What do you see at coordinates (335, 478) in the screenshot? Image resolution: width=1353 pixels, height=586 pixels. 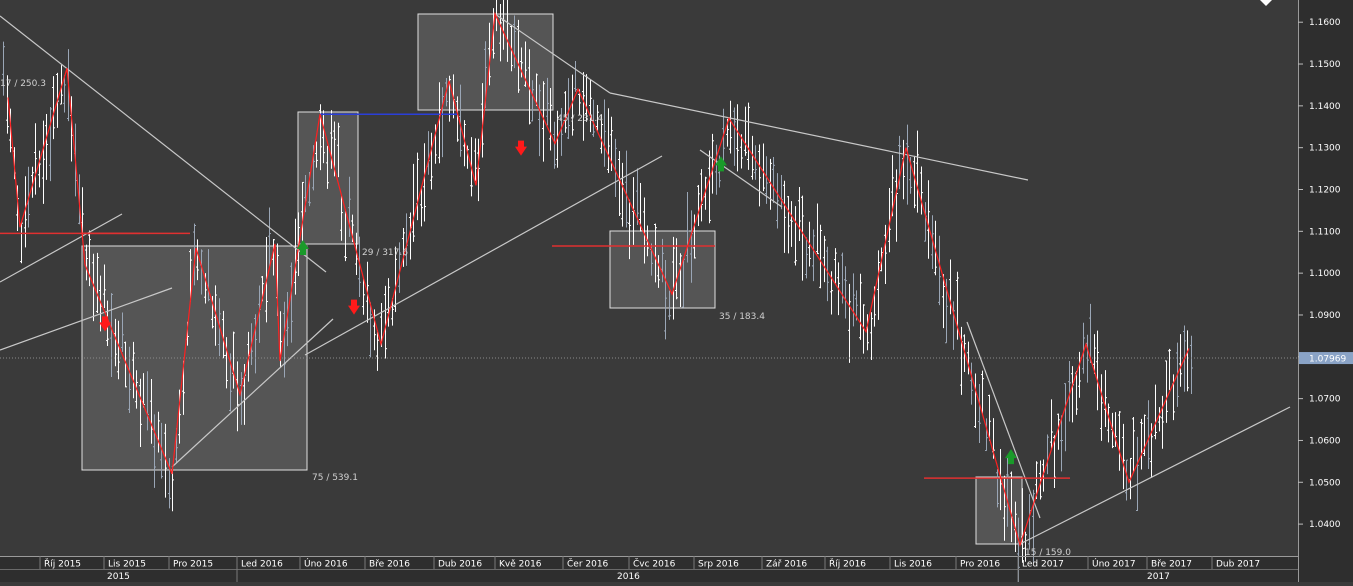 I see `pattern-label: 75 / 539.1` at bounding box center [335, 478].